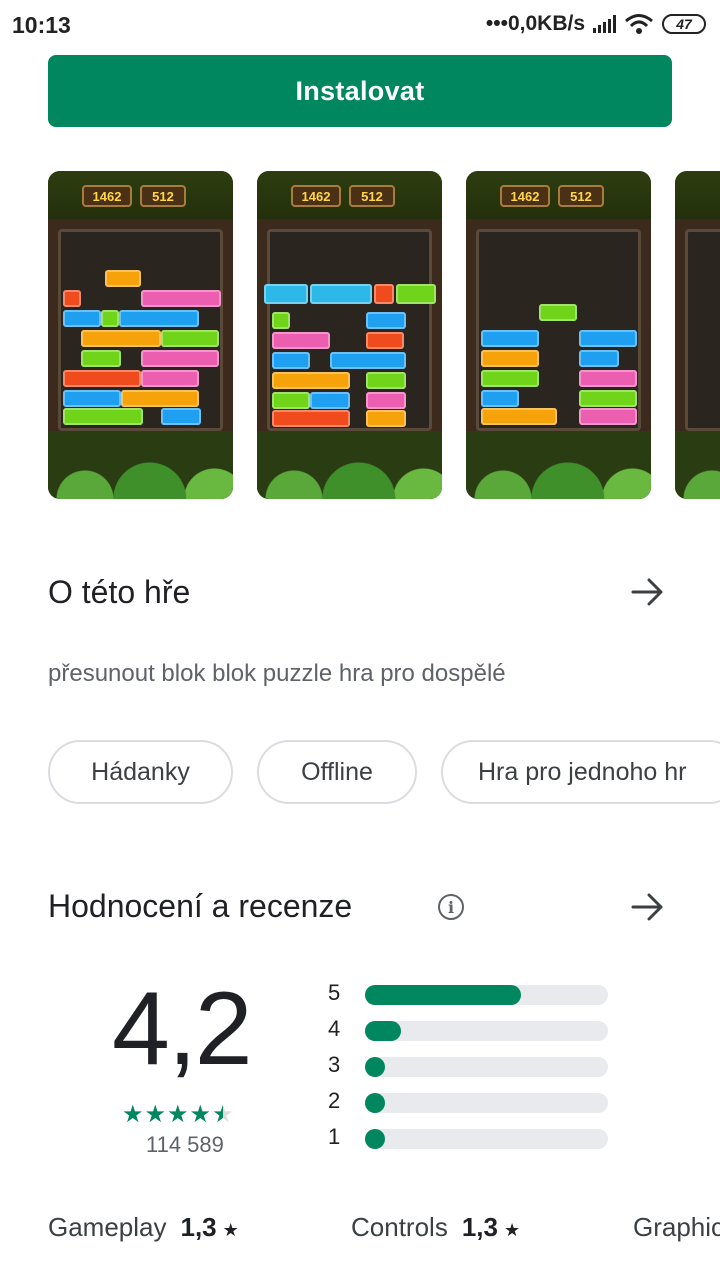 The width and height of the screenshot is (720, 1280). Describe the element at coordinates (143, 1227) in the screenshot. I see `subrating-gameplay: Gameplay 1,3 ★` at that location.